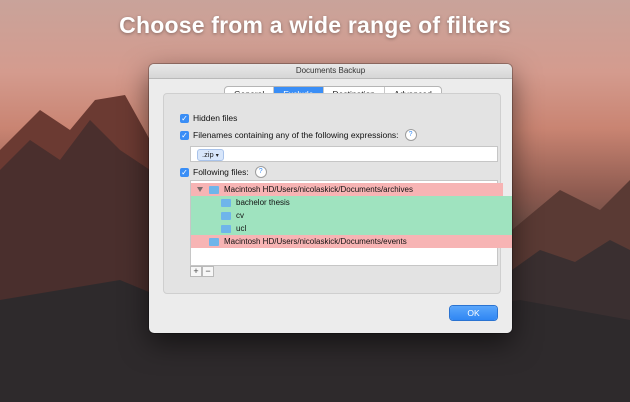 The height and width of the screenshot is (402, 630). Describe the element at coordinates (241, 228) in the screenshot. I see `list-item-label: ucl` at that location.